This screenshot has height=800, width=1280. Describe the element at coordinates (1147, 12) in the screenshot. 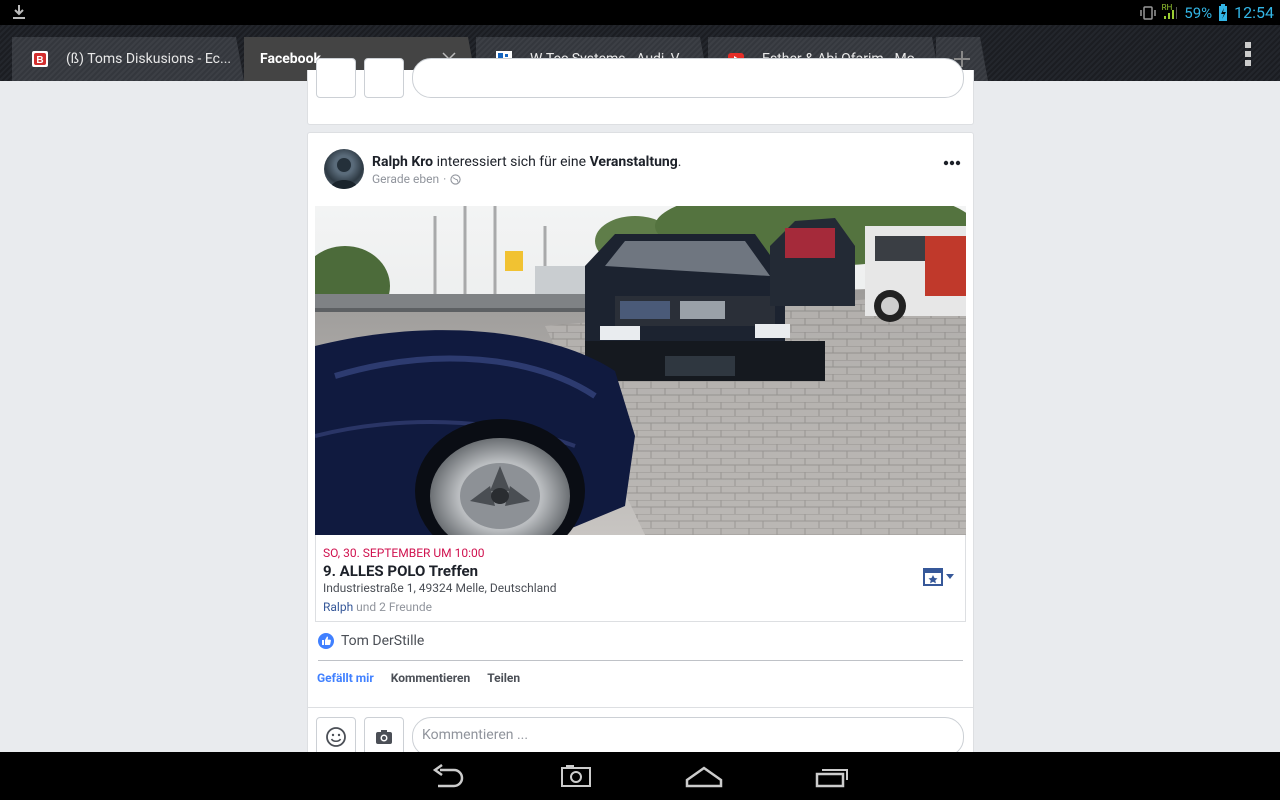

I see `vibrate-icon` at that location.